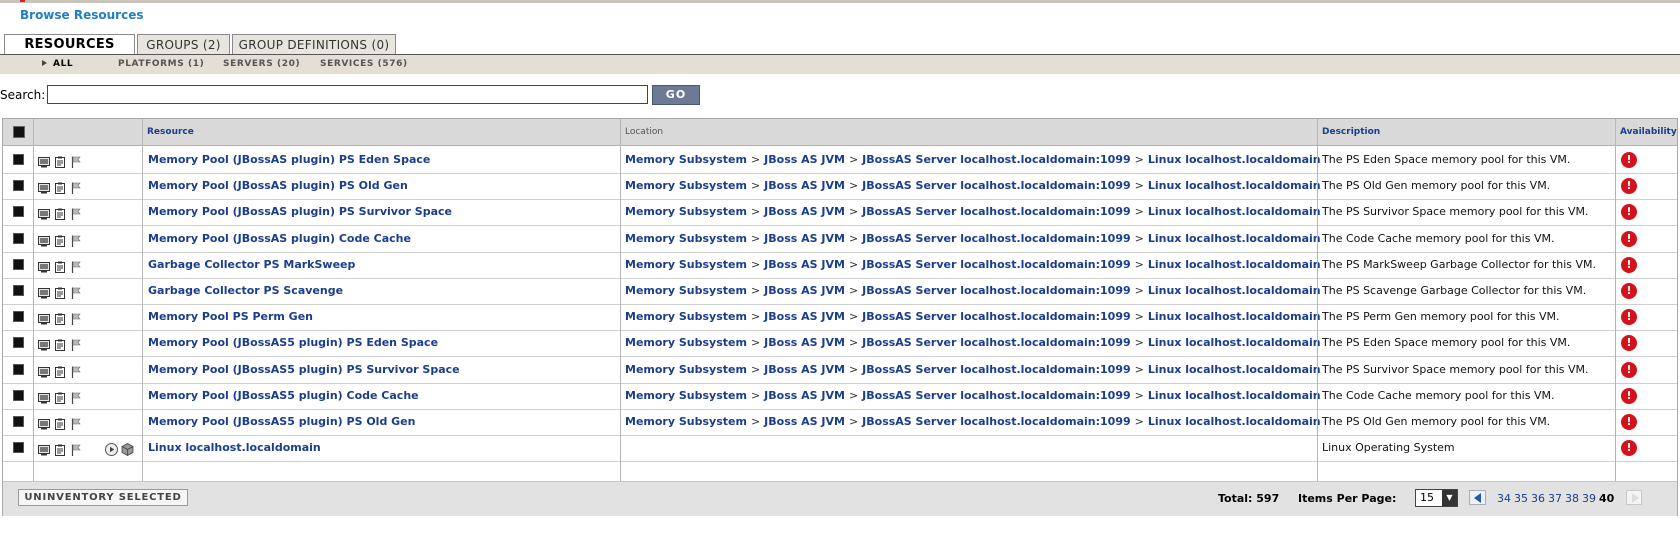  I want to click on page-link: 36, so click(1538, 498).